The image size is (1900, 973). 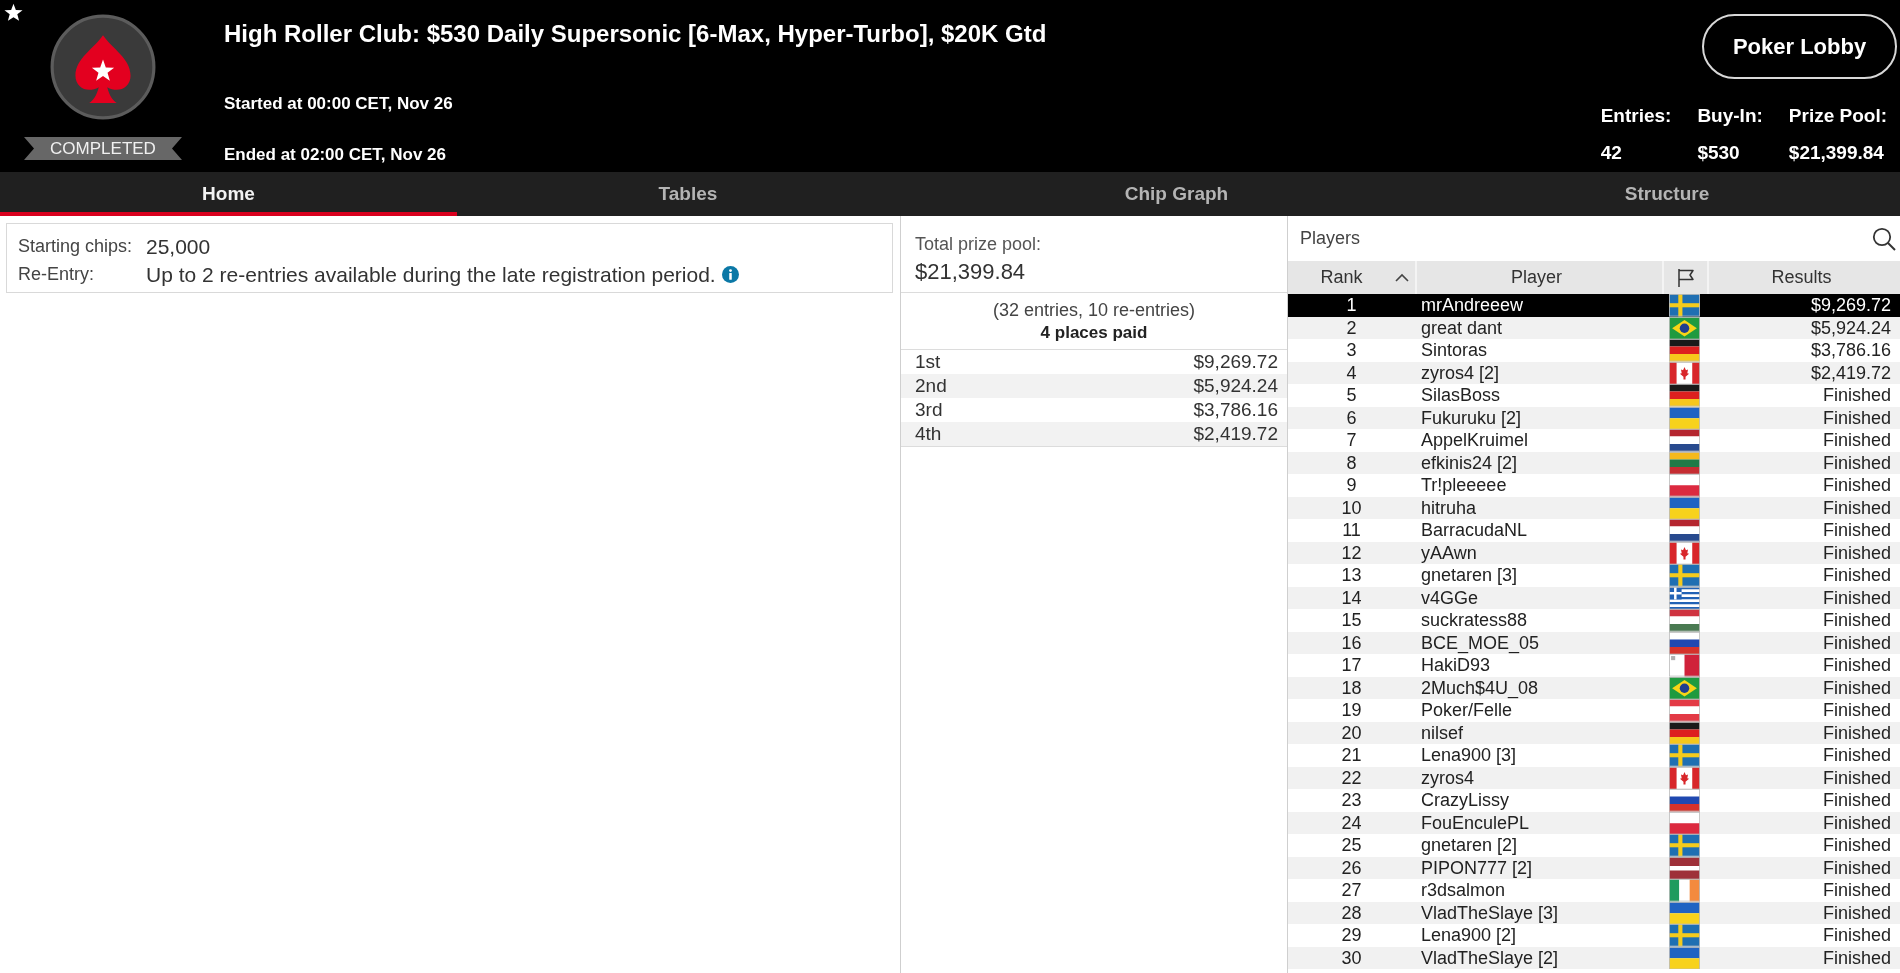 What do you see at coordinates (1594, 507) in the screenshot?
I see `player-row: 10 hitruha Finished` at bounding box center [1594, 507].